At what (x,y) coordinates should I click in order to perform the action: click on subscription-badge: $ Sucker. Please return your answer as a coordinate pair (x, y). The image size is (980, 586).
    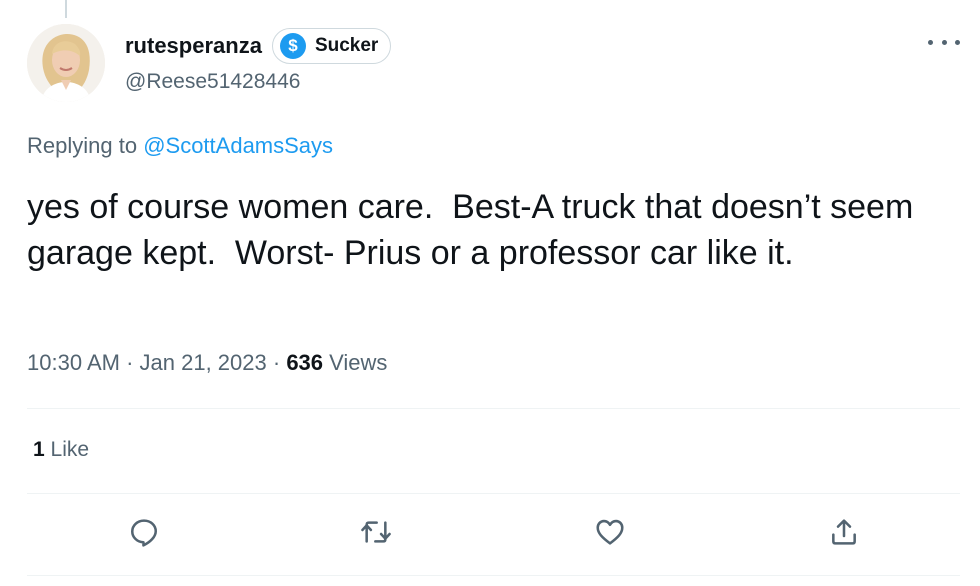
    Looking at the image, I should click on (331, 46).